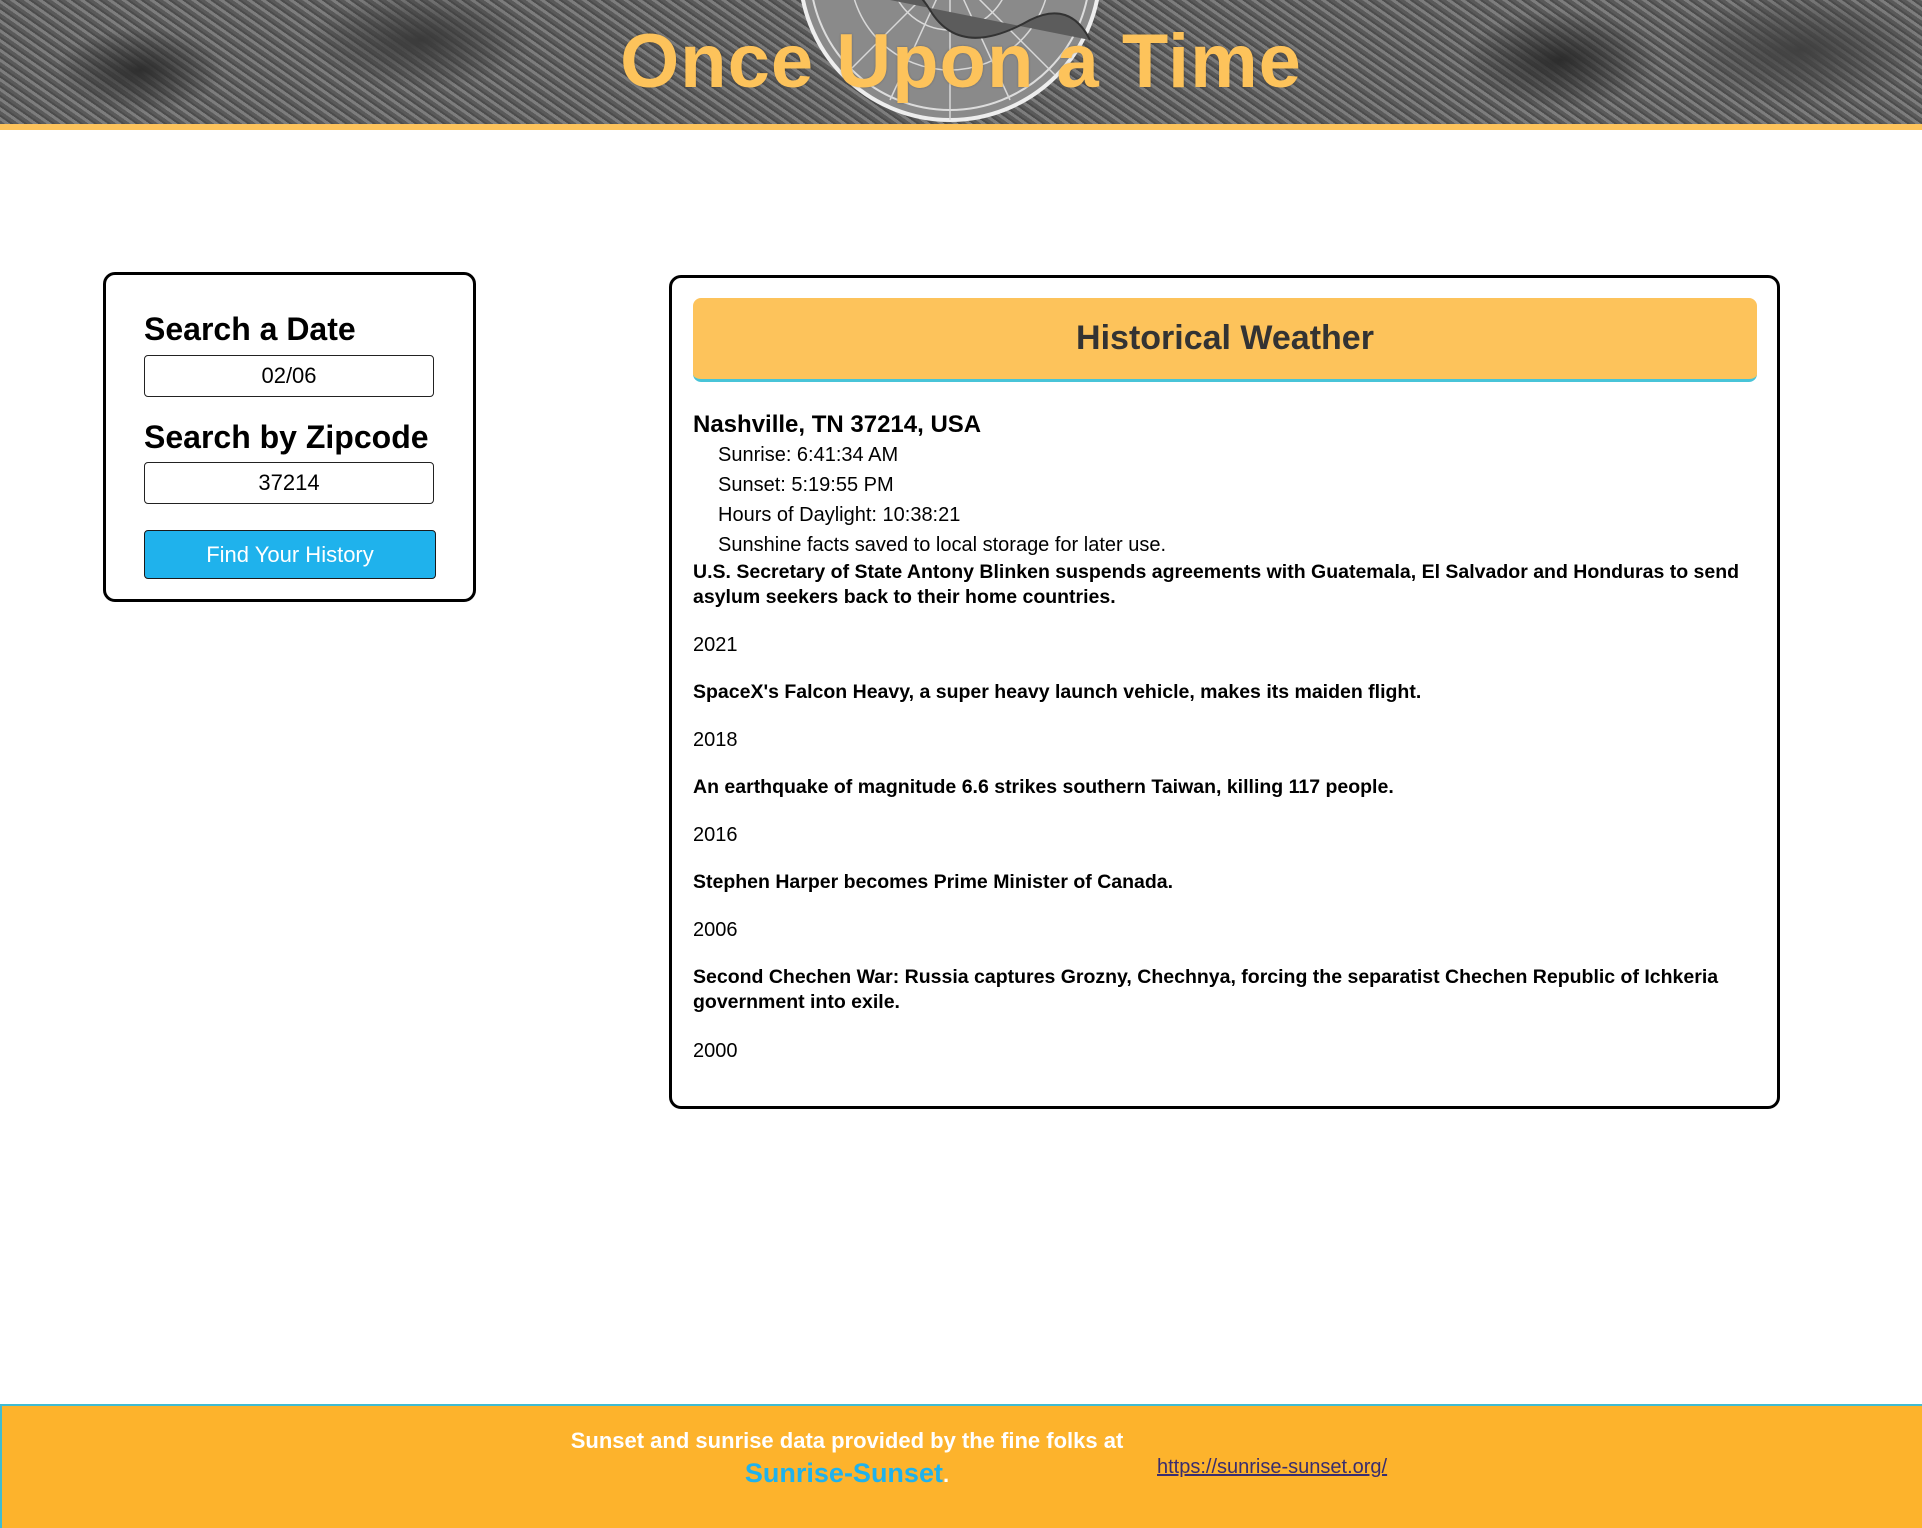 This screenshot has height=1528, width=1922. I want to click on date-label: Search a Date, so click(250, 329).